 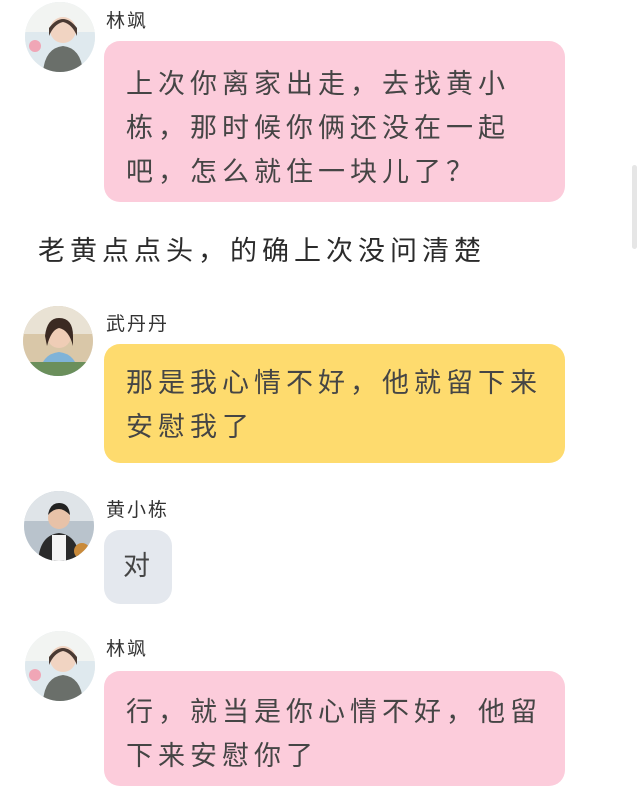 I want to click on message-bubble: 那是我心情不好，他就留下来安慰我了, so click(x=334, y=403).